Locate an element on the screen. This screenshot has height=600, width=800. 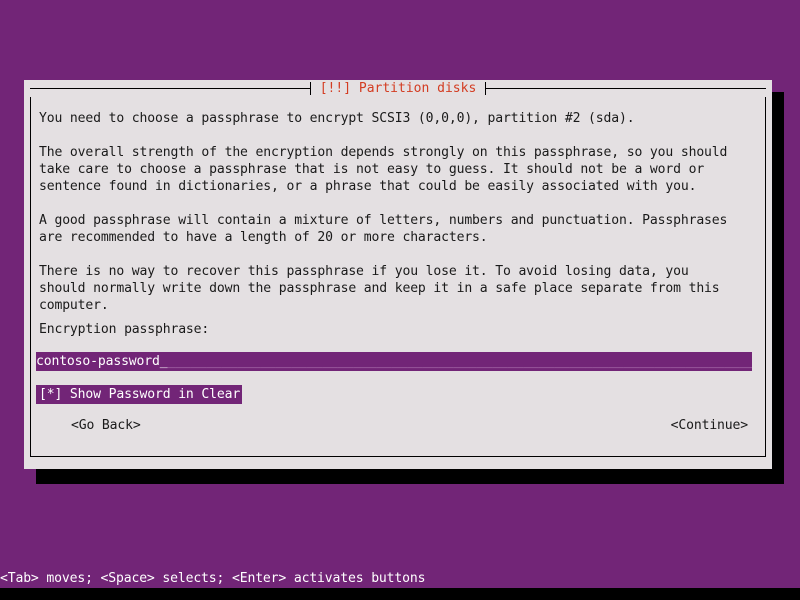
passphrase-input-value: contoso-password is located at coordinates (98, 361).